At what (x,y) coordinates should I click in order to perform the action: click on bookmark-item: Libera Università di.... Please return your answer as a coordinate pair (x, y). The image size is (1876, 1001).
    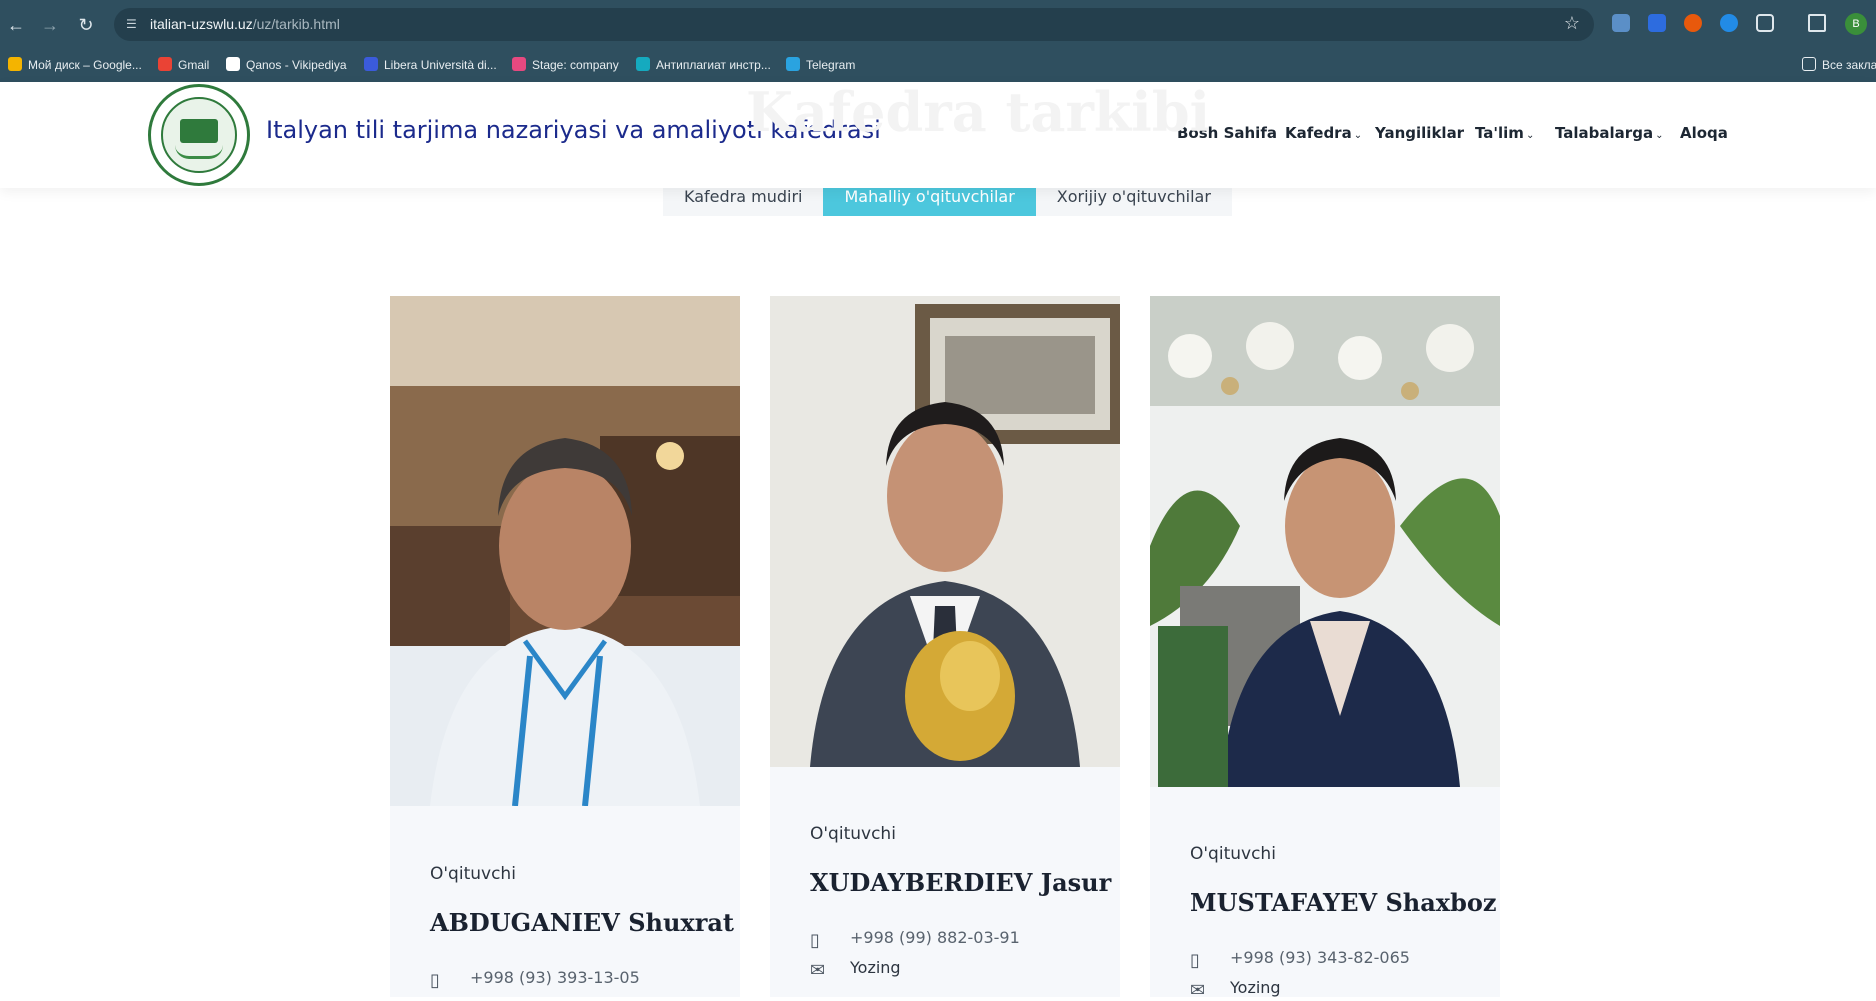
    Looking at the image, I should click on (430, 65).